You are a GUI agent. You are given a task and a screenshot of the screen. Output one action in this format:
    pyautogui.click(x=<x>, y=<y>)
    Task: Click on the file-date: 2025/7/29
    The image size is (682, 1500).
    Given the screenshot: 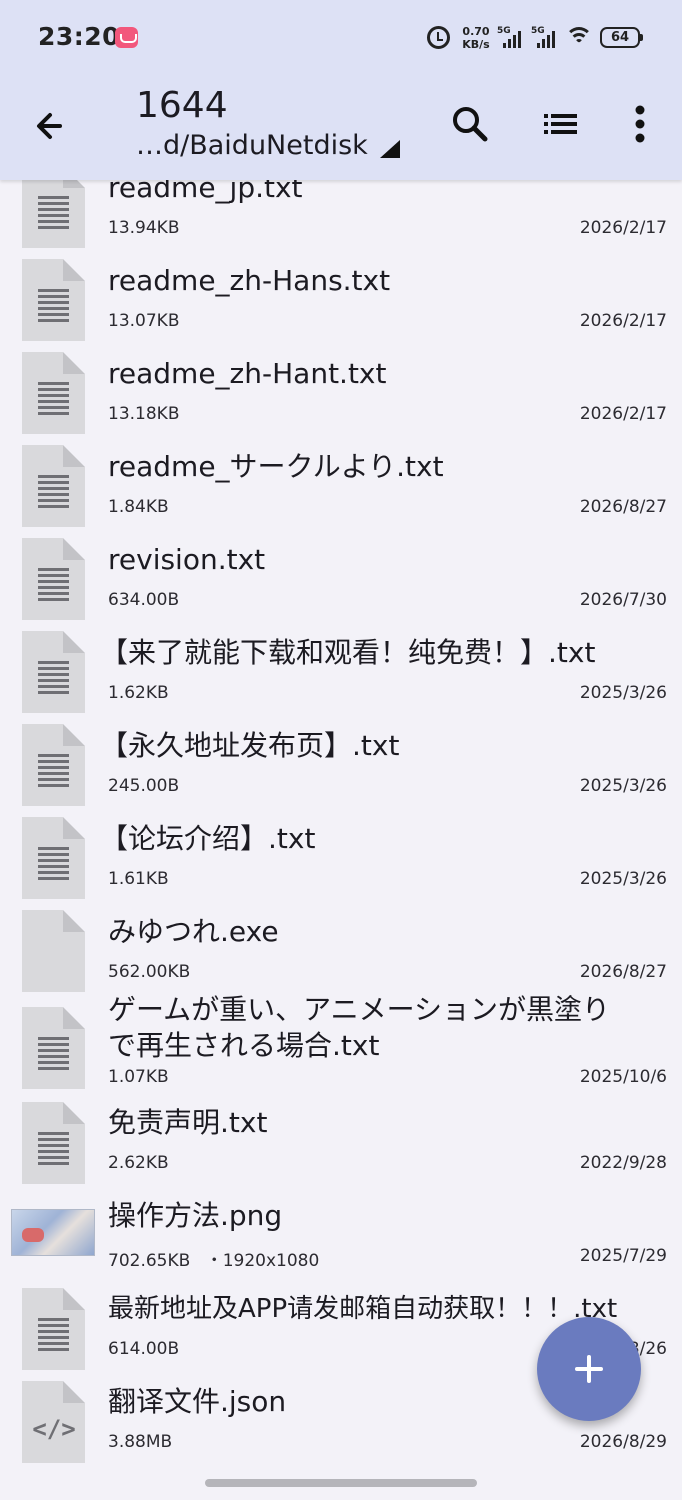 What is the action you would take?
    pyautogui.click(x=623, y=1256)
    